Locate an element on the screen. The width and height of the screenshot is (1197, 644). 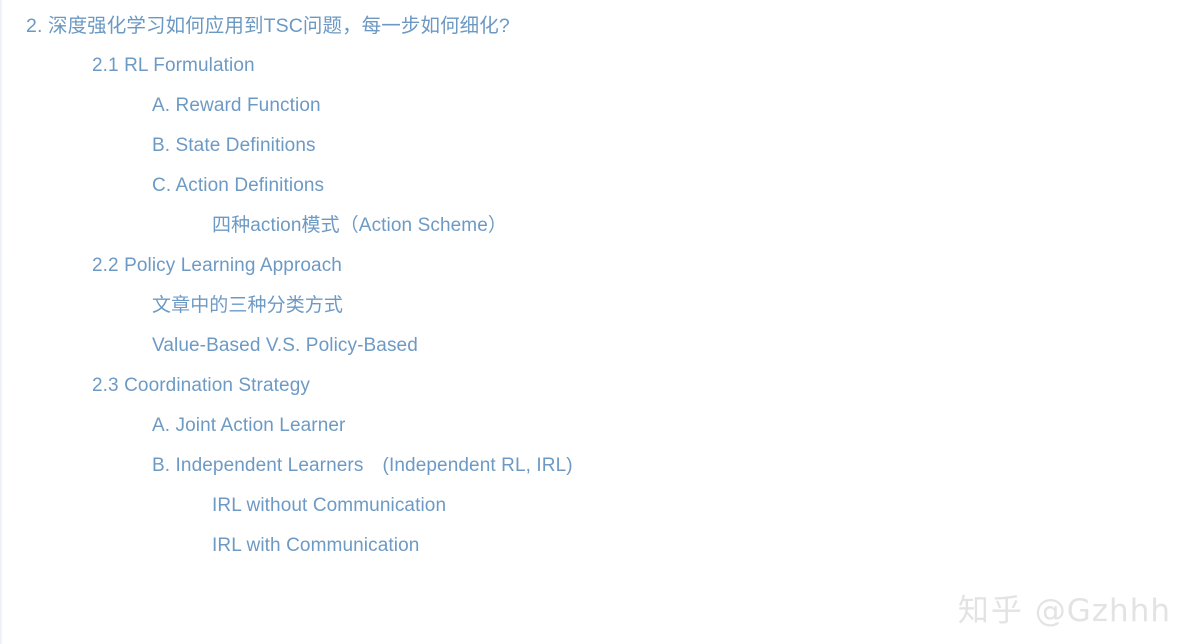
outline-item-level-2: A. Joint Action Learner is located at coordinates (249, 425).